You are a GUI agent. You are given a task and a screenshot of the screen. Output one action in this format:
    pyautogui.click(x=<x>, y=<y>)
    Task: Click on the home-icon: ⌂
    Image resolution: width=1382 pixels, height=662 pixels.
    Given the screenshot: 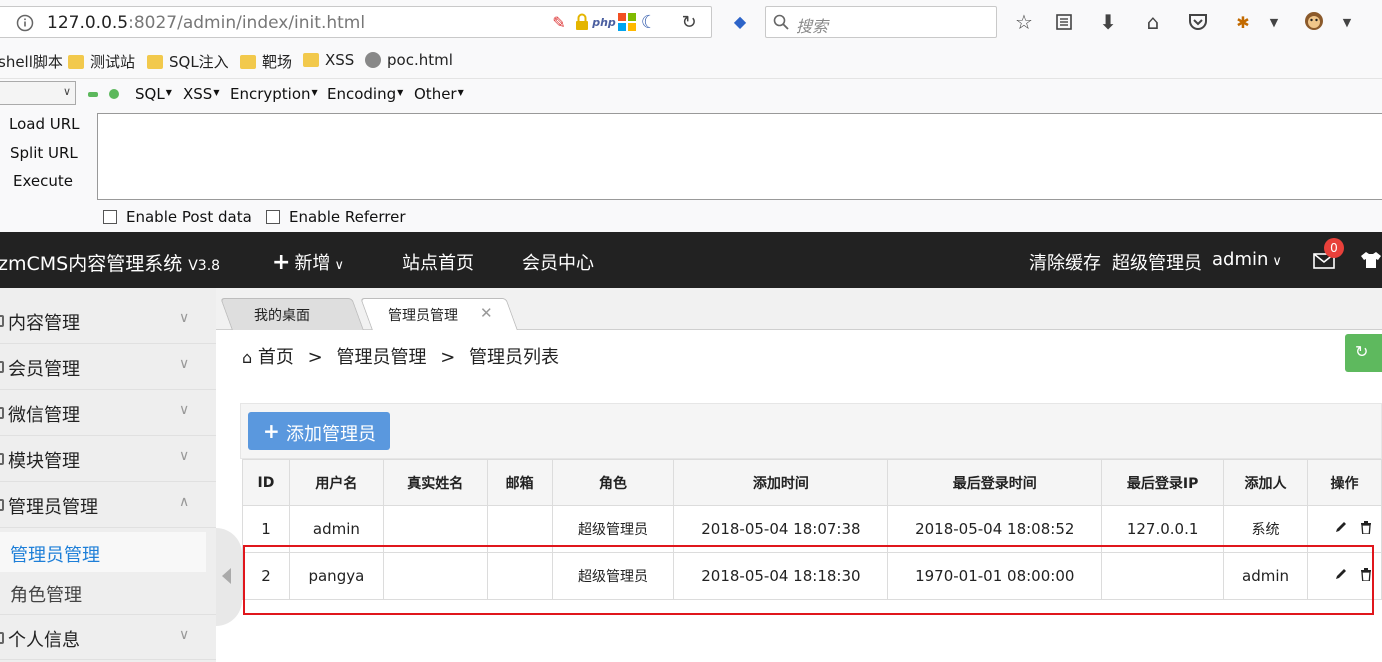 What is the action you would take?
    pyautogui.click(x=1153, y=22)
    